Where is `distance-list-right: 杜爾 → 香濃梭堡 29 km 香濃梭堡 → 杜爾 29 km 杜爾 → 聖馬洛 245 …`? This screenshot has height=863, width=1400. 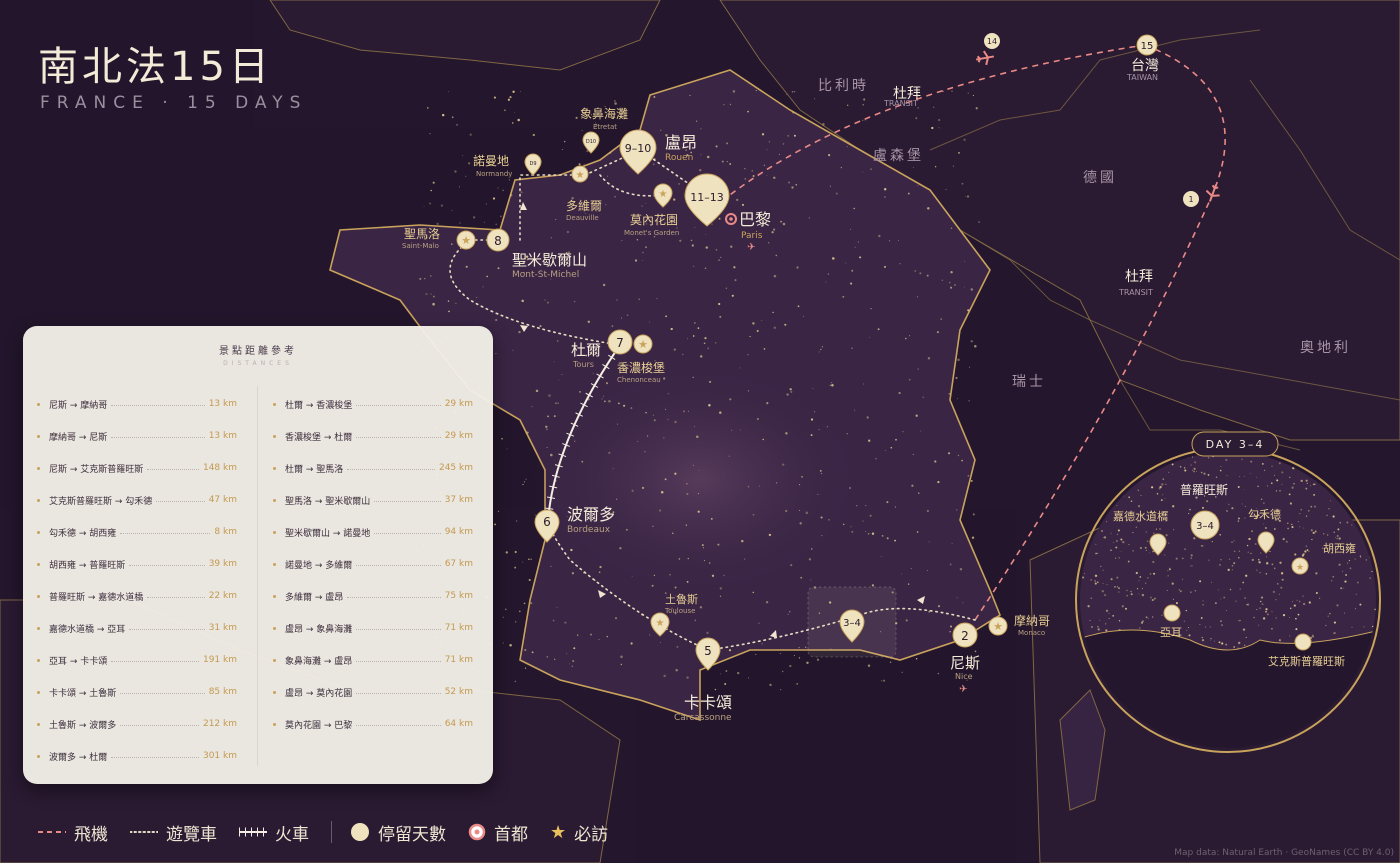 distance-list-right: 杜爾 → 香濃梭堡 29 km 香濃梭堡 → 杜爾 29 km 杜爾 → 聖馬洛 245 … is located at coordinates (373, 564).